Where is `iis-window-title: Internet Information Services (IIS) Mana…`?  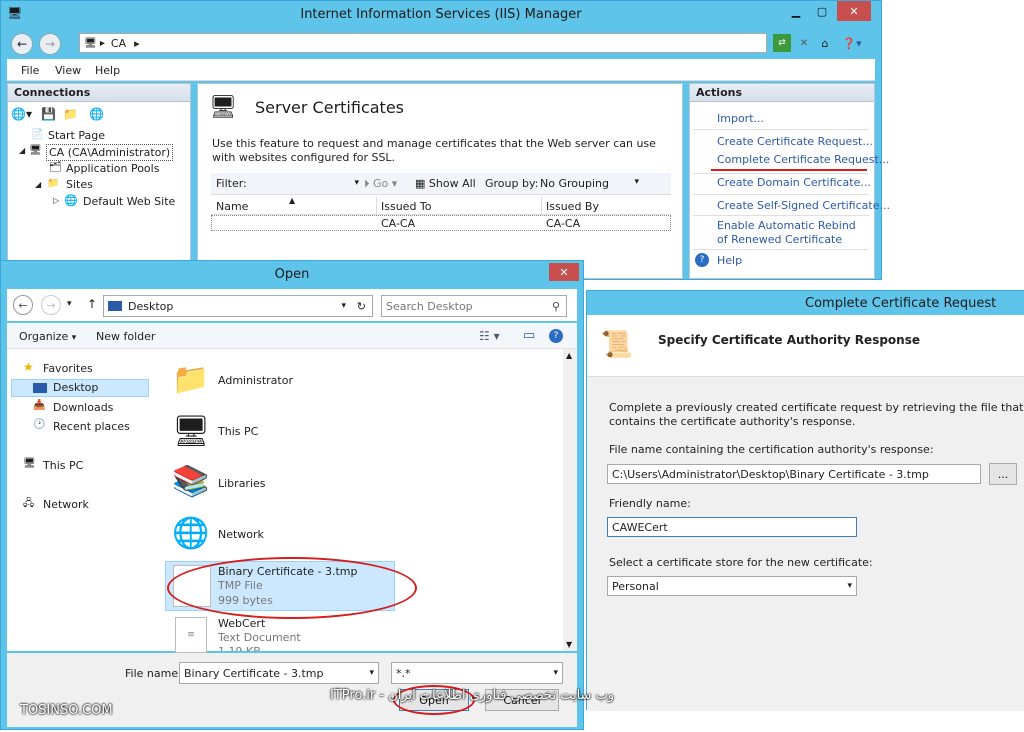
iis-window-title: Internet Information Services (IIS) Mana… is located at coordinates (441, 14).